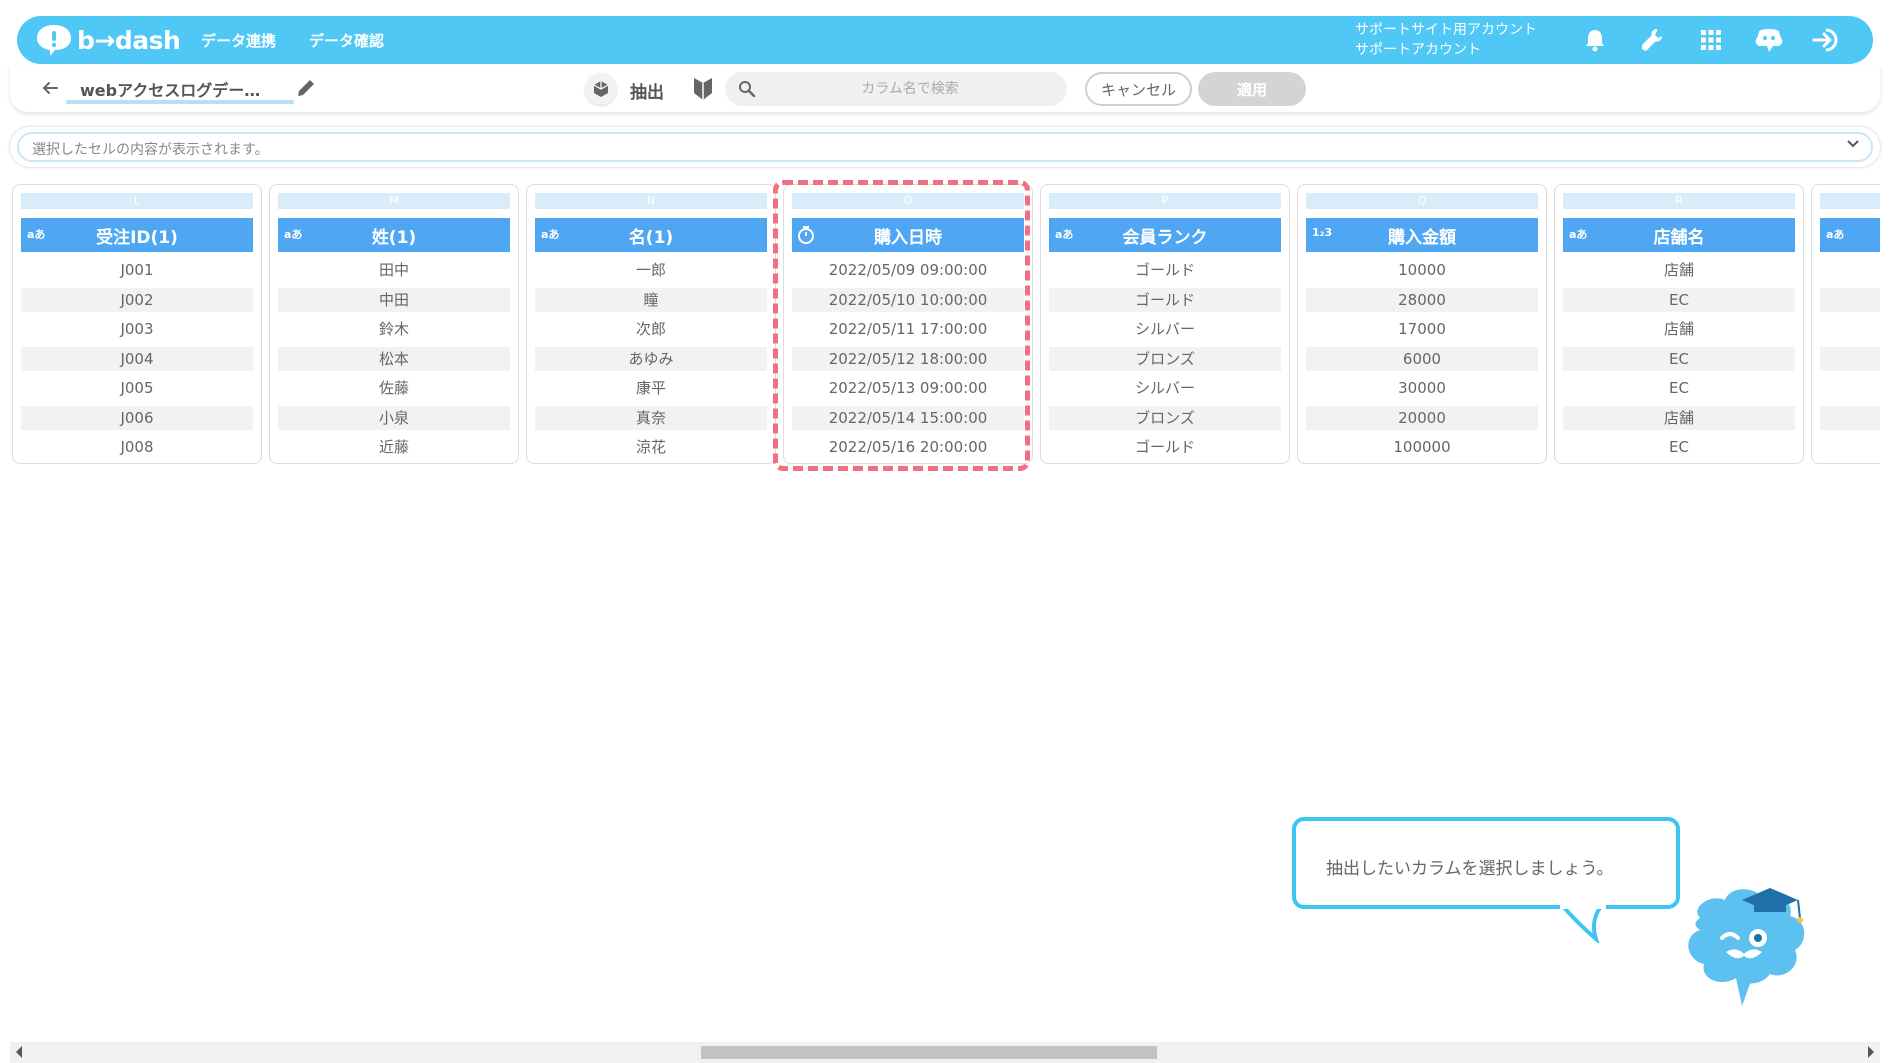 This screenshot has width=1890, height=1063. I want to click on table-cell: 松本, so click(394, 358).